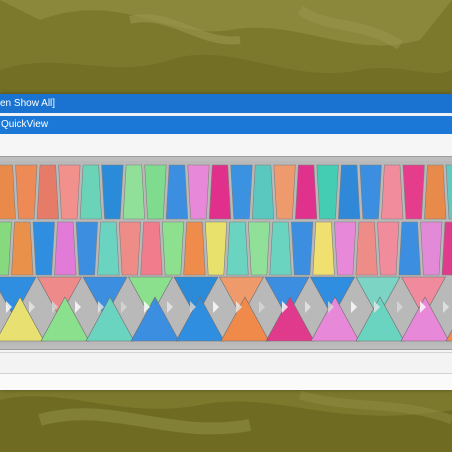 The width and height of the screenshot is (452, 452). Describe the element at coordinates (226, 382) in the screenshot. I see `window-bottom-area` at that location.